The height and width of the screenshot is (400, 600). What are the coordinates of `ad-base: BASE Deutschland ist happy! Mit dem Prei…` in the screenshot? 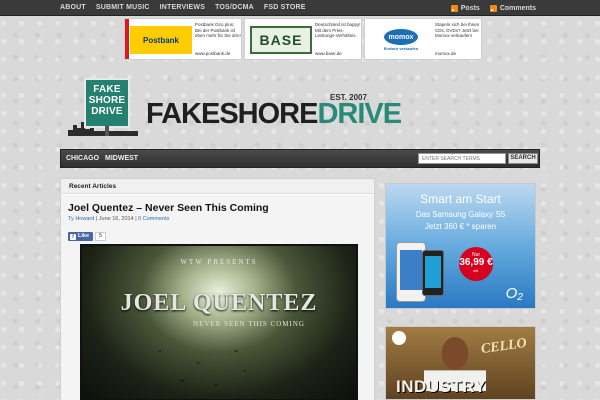 It's located at (303, 39).